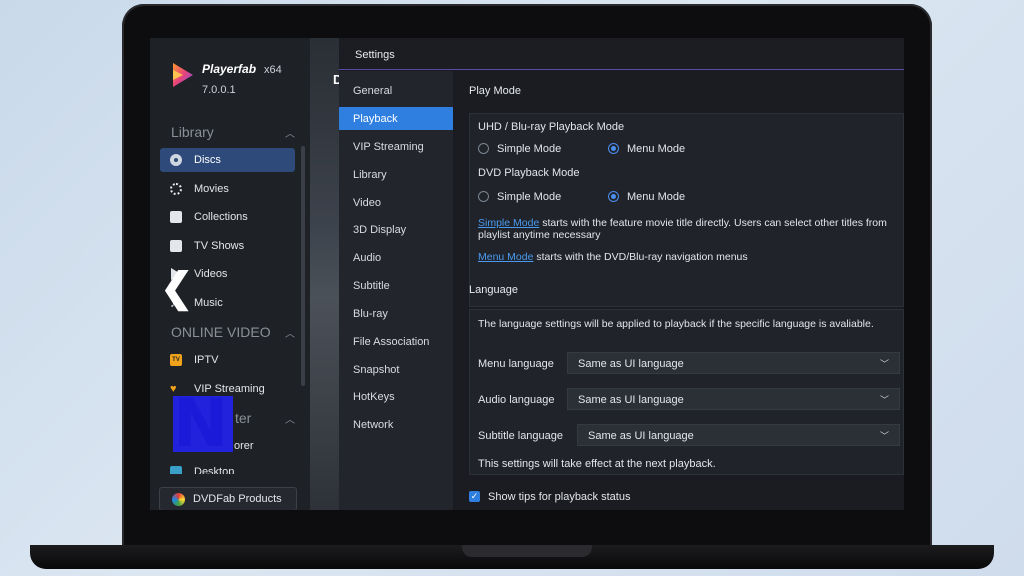 This screenshot has width=1024, height=576. I want to click on menu-mode-link: Menu Mode, so click(505, 257).